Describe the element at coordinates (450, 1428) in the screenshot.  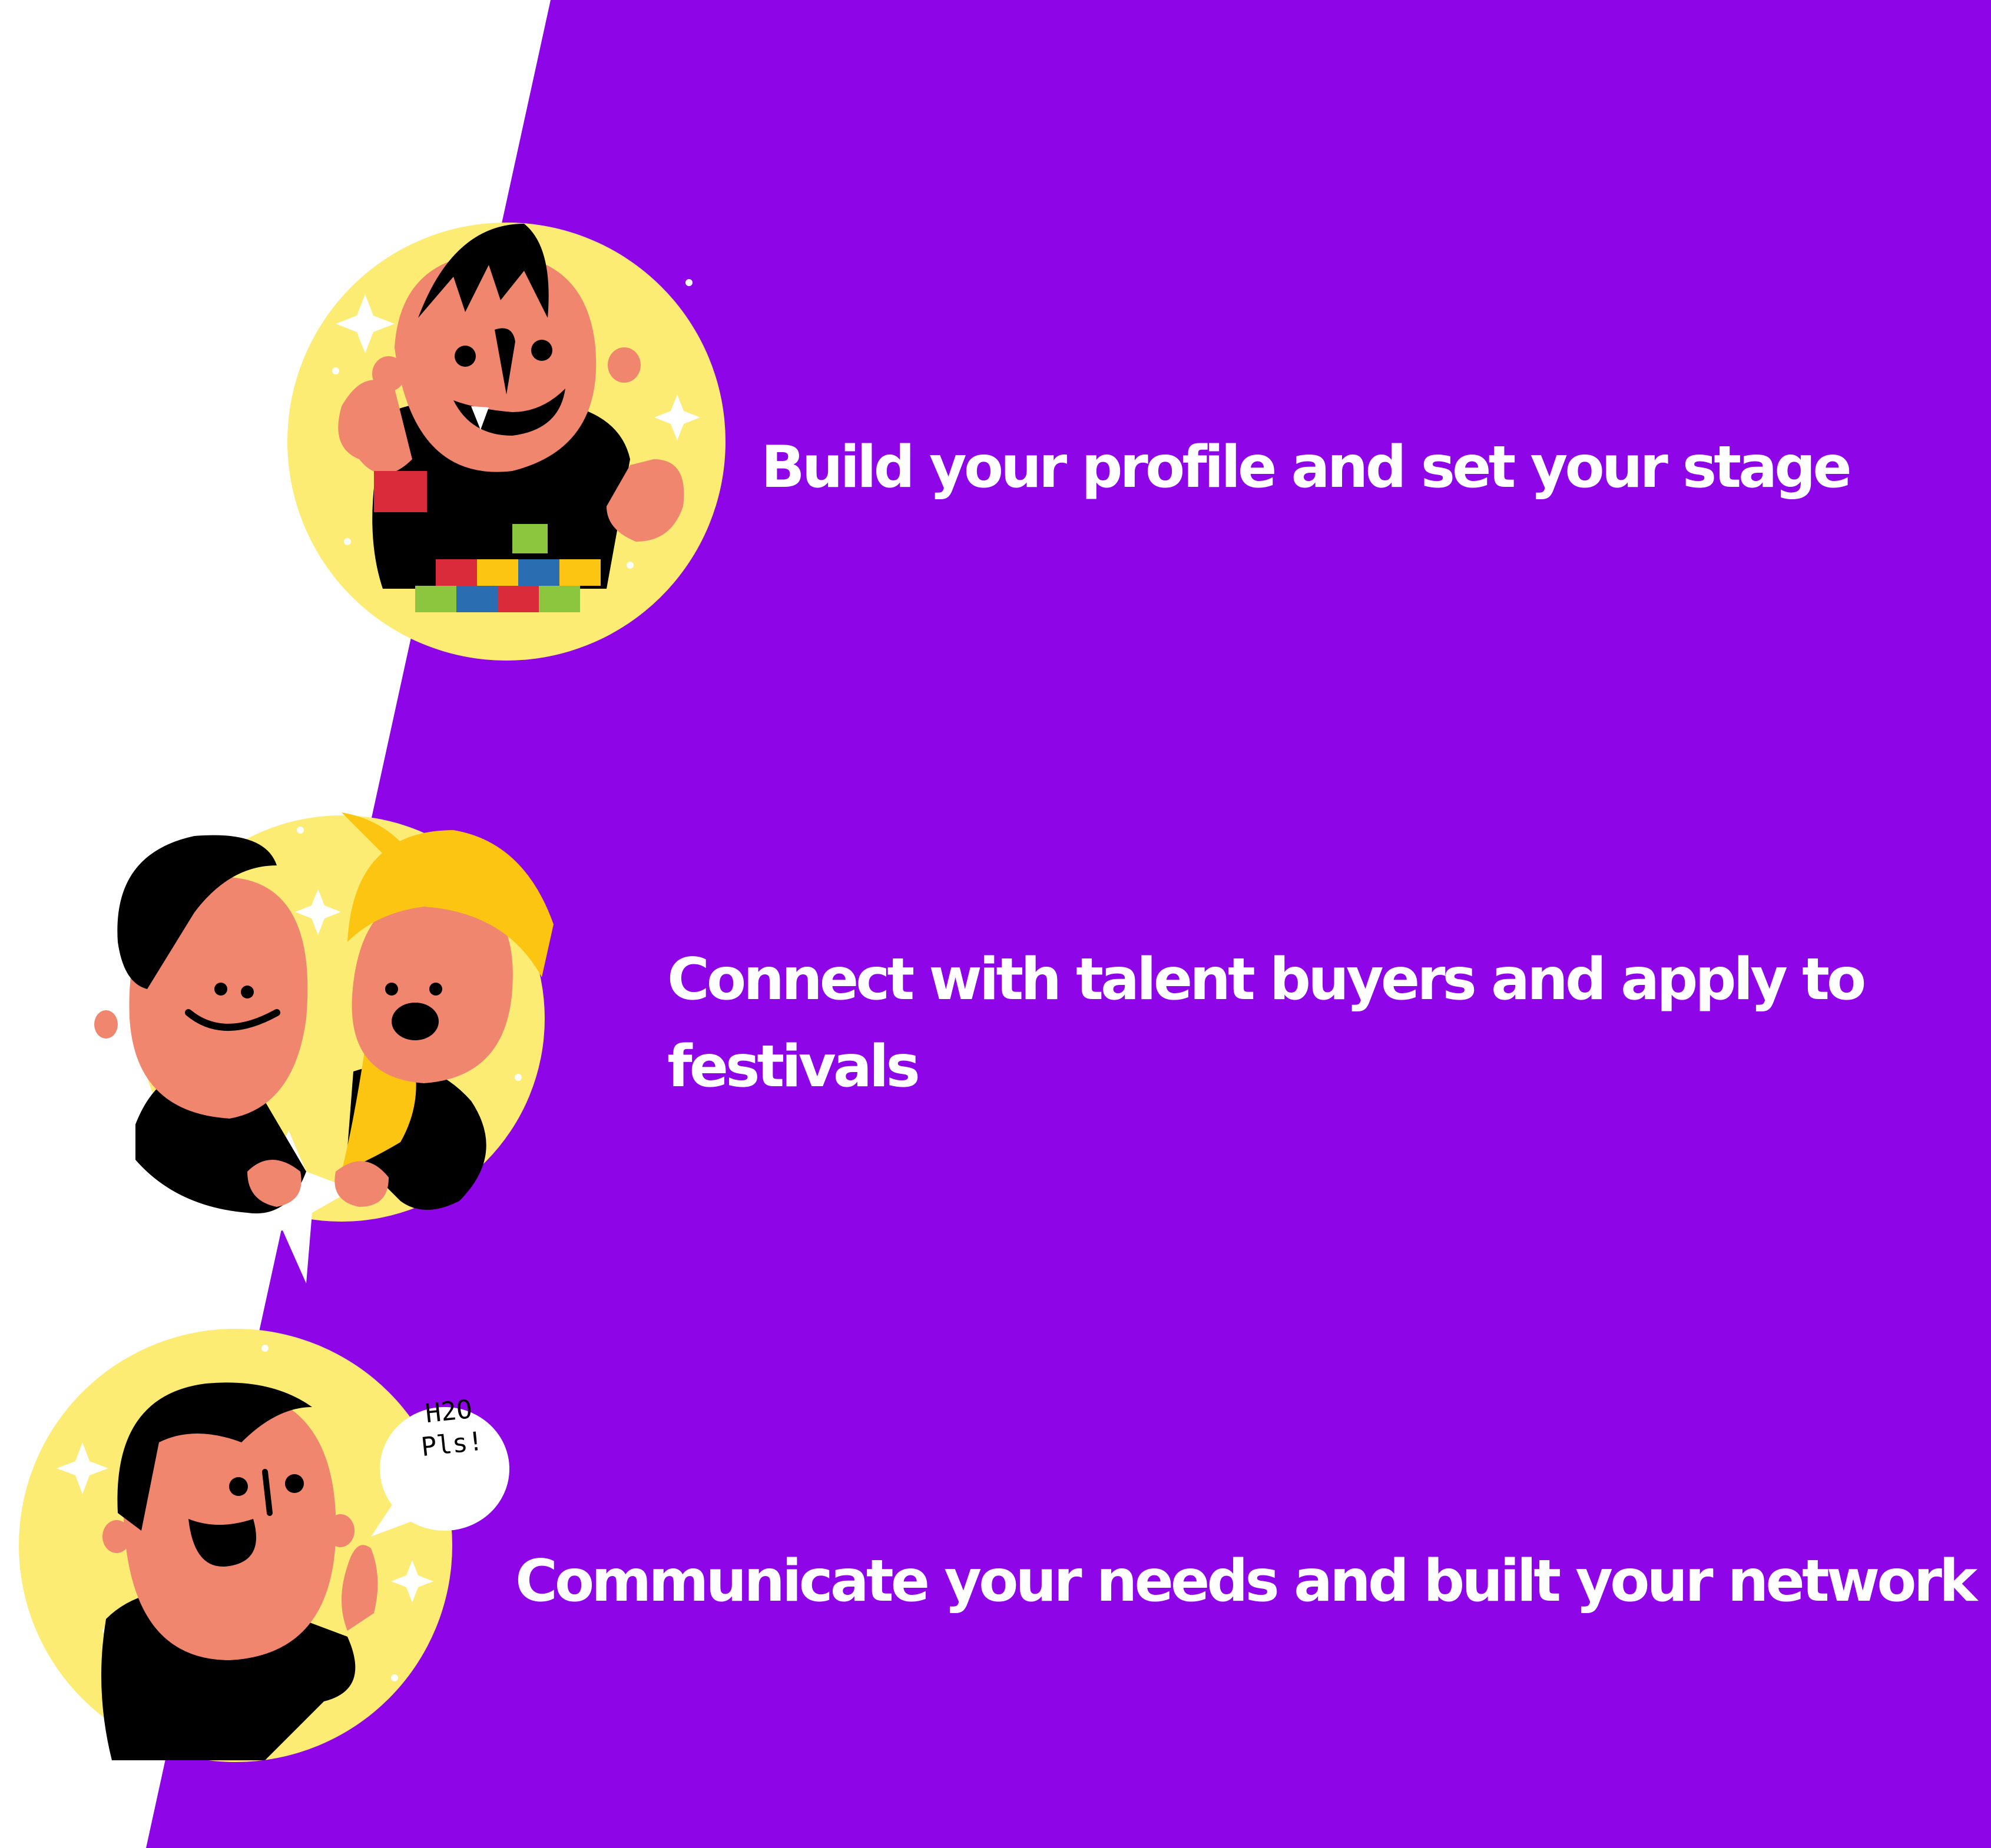
I see `speech-bubble-text: H2O Pls!` at that location.